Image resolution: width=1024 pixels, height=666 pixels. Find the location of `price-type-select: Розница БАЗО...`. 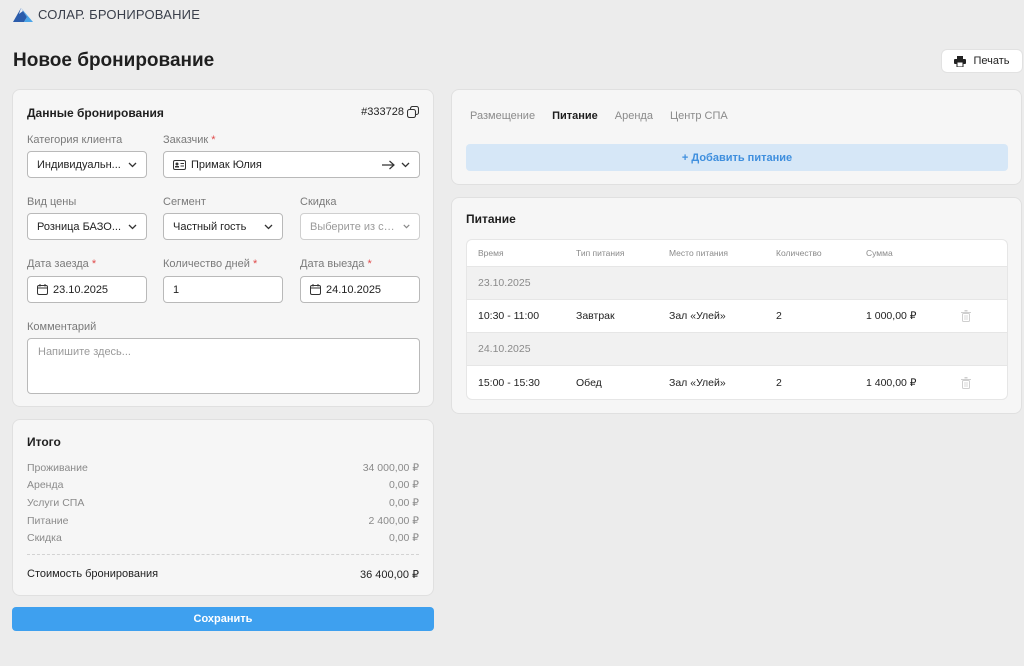

price-type-select: Розница БАЗО... is located at coordinates (87, 226).